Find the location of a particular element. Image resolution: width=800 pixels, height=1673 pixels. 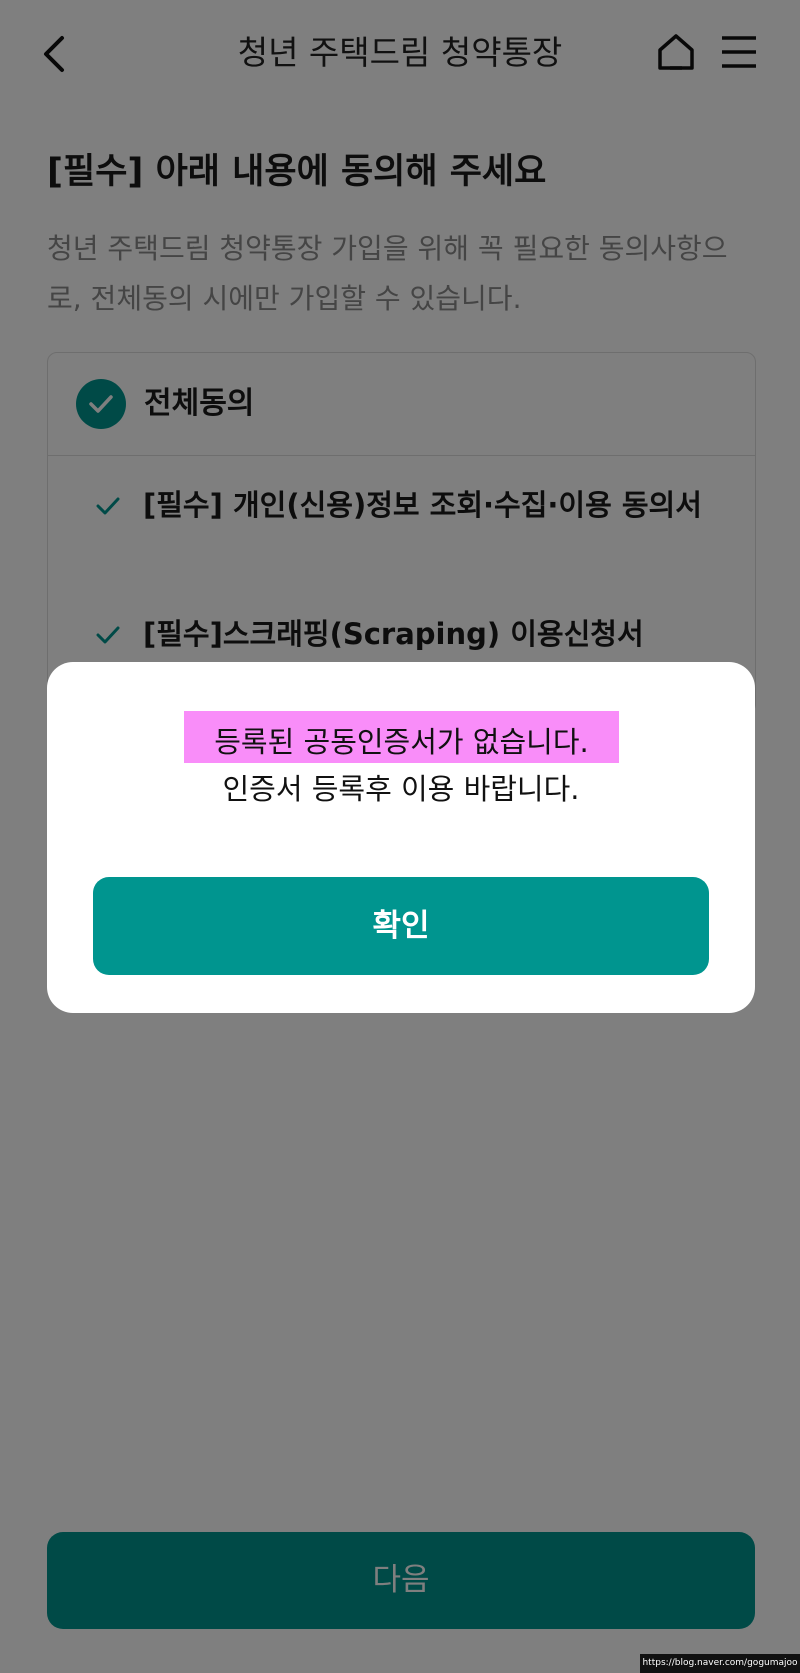

dialog-message: 인증서 등록후 이용 바랍니다. is located at coordinates (401, 789).